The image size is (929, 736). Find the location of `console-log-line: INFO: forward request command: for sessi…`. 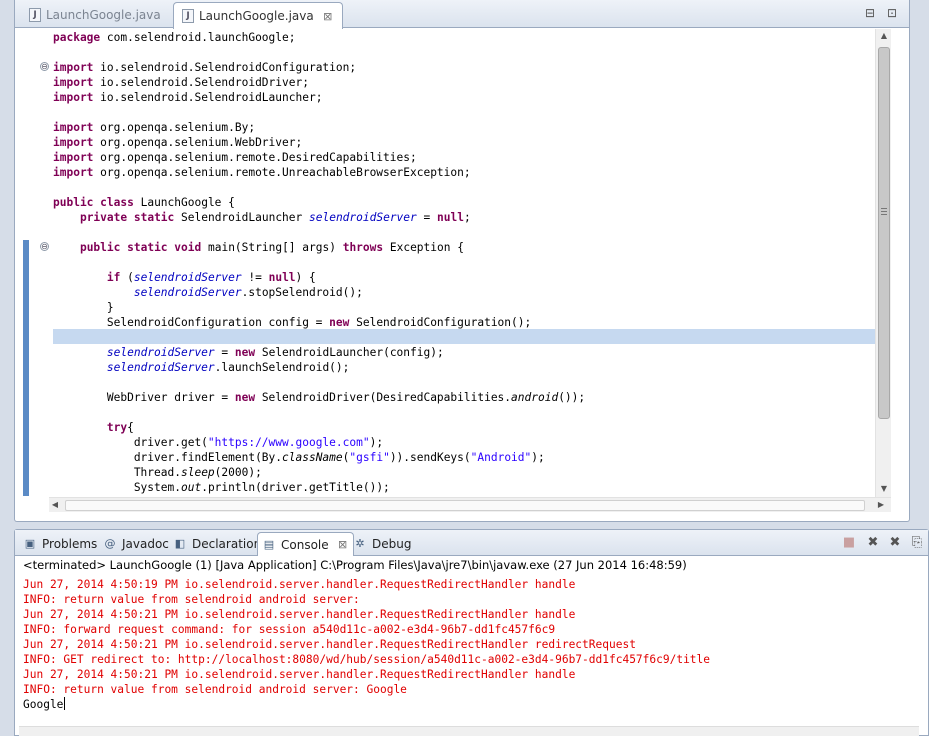

console-log-line: INFO: forward request command: for sessi… is located at coordinates (289, 629).